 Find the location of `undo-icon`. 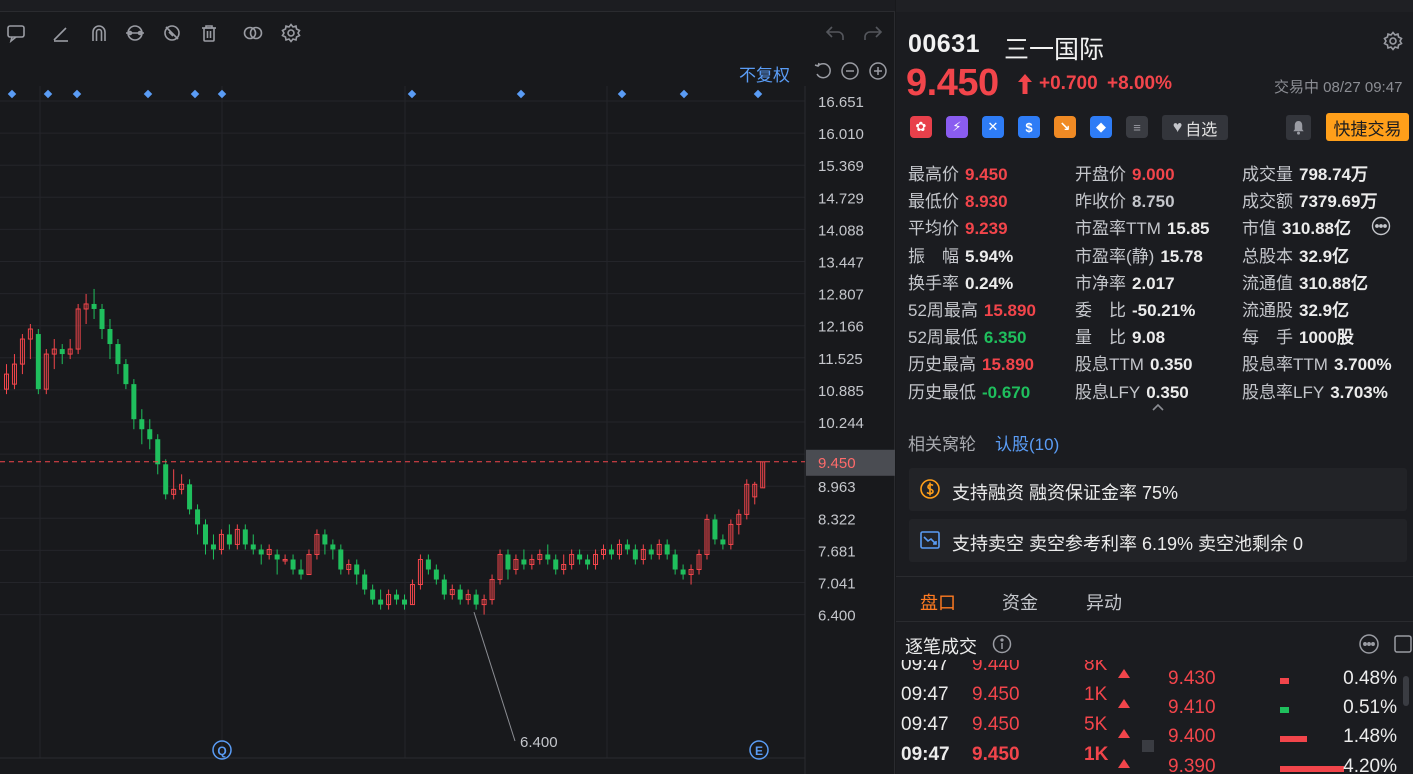

undo-icon is located at coordinates (835, 33).